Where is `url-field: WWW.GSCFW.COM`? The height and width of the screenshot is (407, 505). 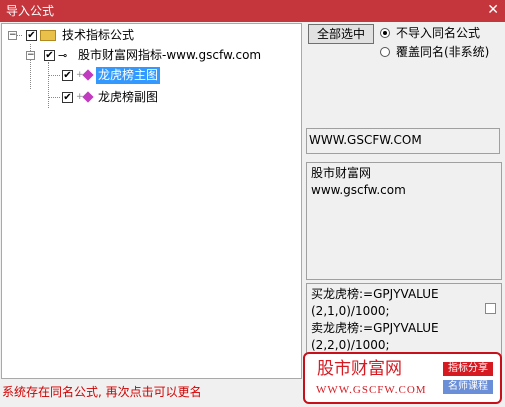
url-field: WWW.GSCFW.COM is located at coordinates (403, 141).